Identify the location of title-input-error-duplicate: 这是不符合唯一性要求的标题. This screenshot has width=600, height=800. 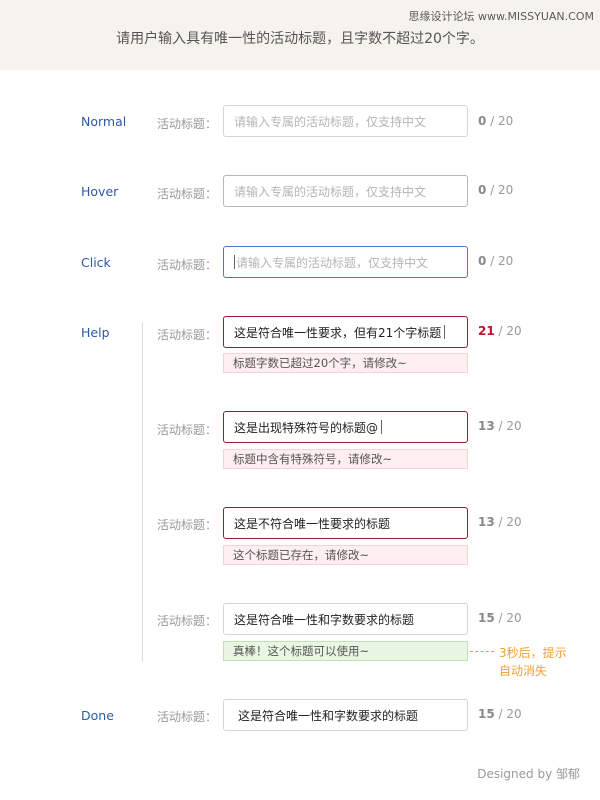
(345, 523).